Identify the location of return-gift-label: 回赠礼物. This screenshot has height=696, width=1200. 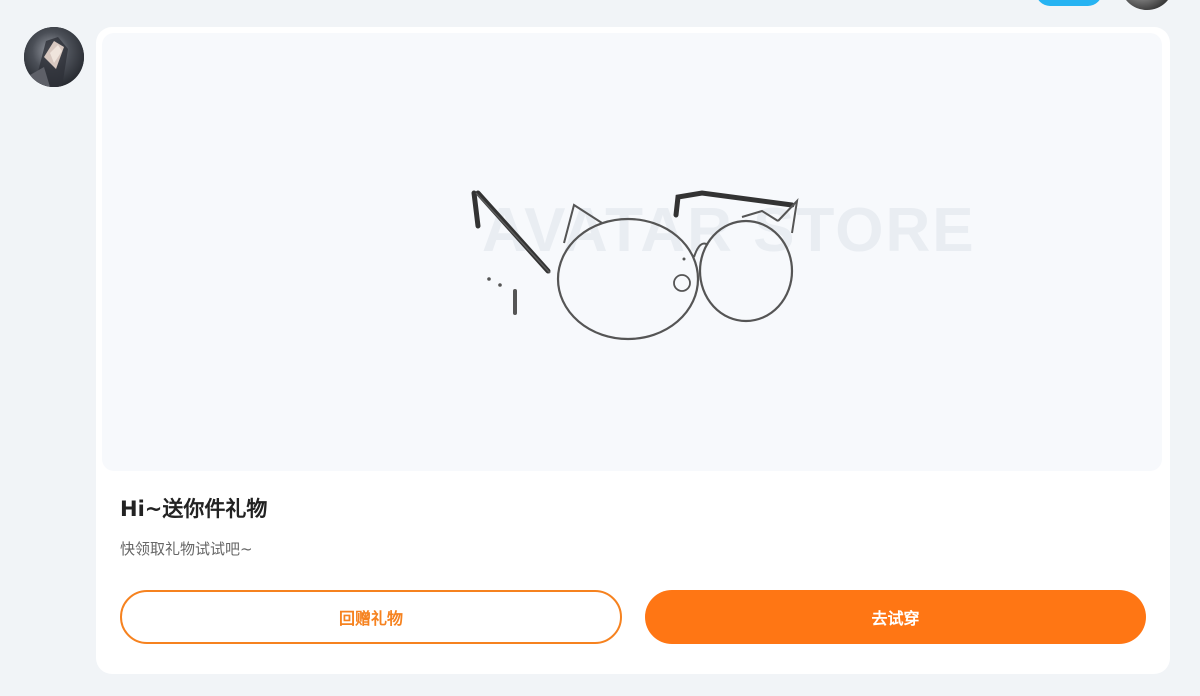
(370, 618).